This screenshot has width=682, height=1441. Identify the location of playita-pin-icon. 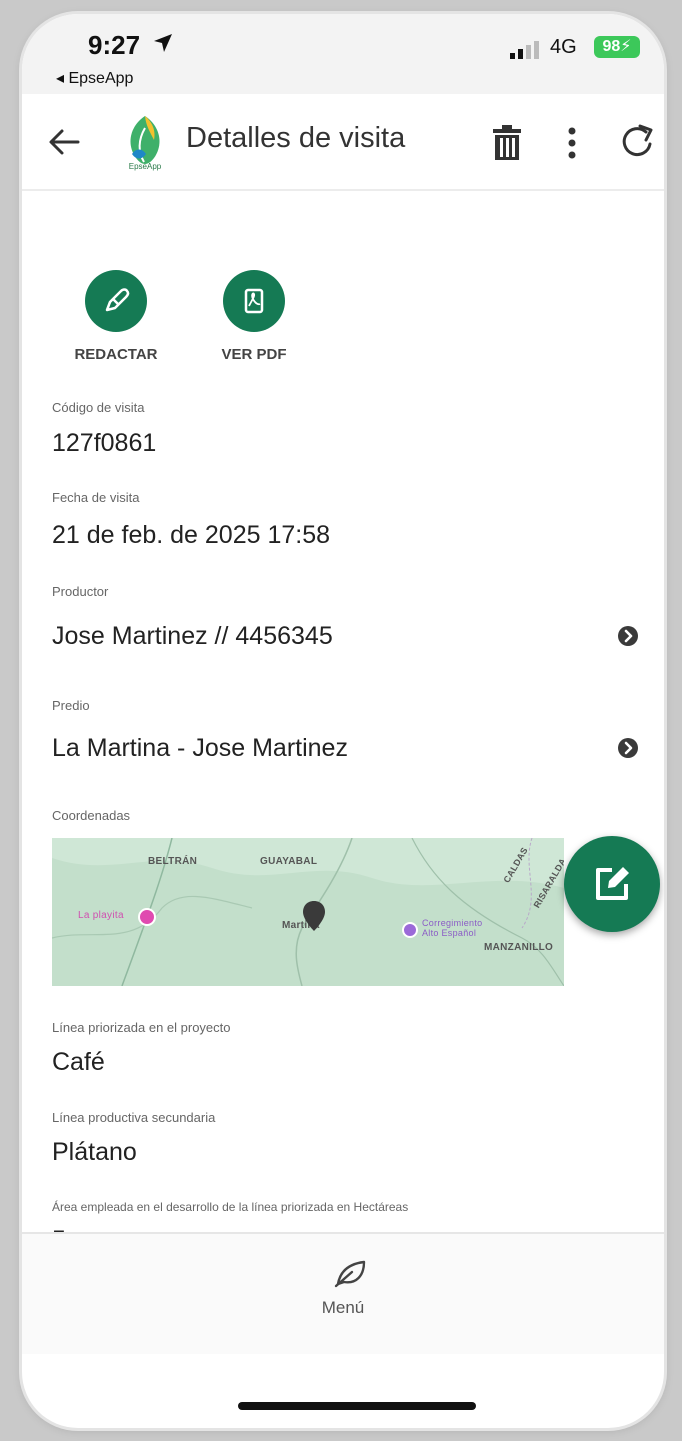
(147, 917).